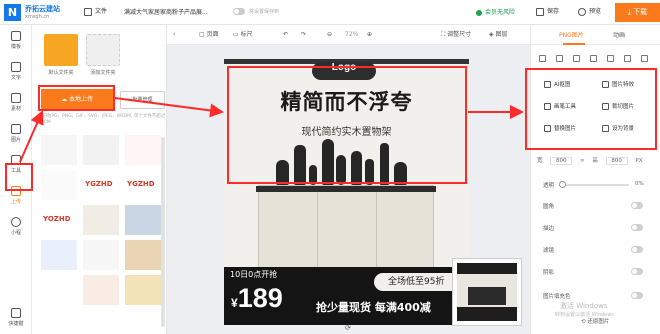 Image resolution: width=660 pixels, height=334 pixels. What do you see at coordinates (562, 184) in the screenshot?
I see `opacity-slider-knob` at bounding box center [562, 184].